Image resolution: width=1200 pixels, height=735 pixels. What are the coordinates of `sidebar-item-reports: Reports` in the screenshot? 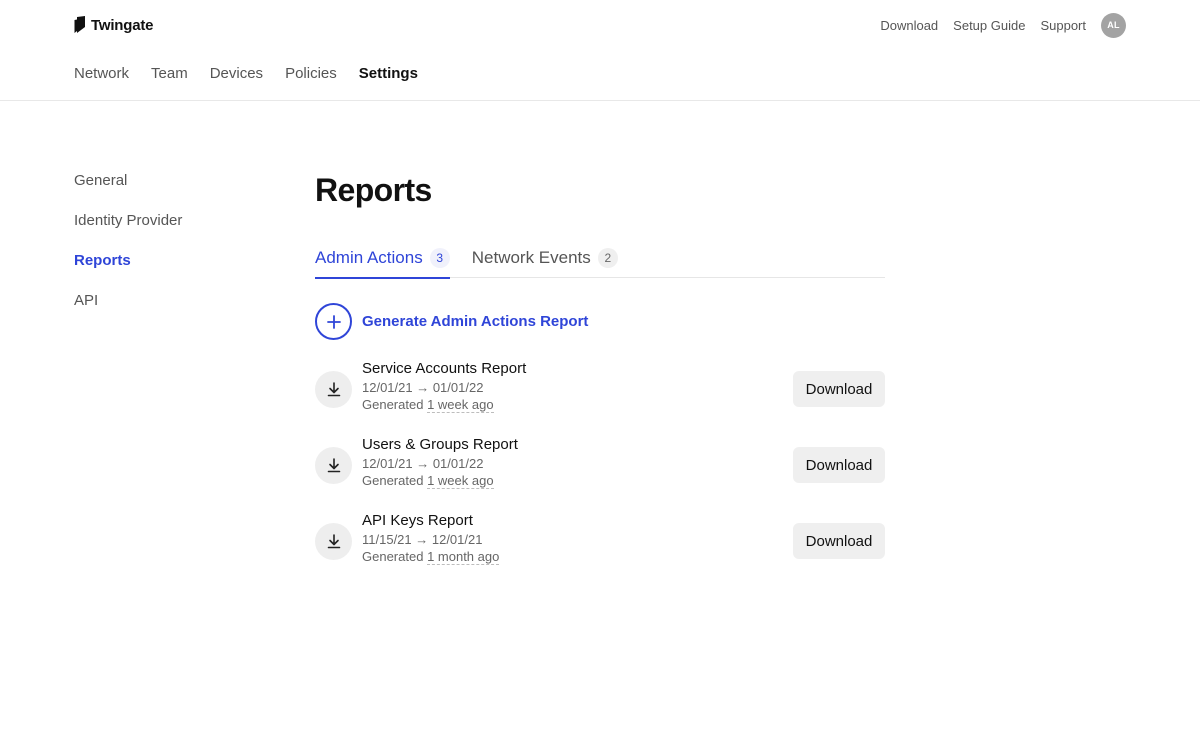 It's located at (128, 261).